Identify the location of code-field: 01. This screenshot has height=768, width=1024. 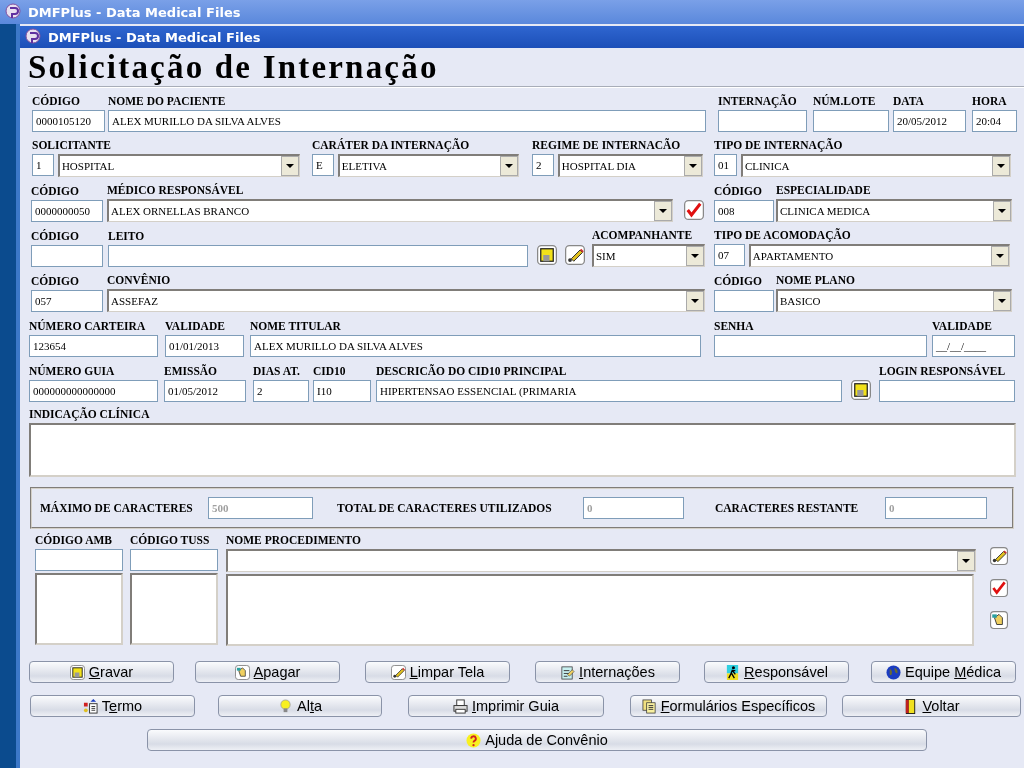
(725, 165).